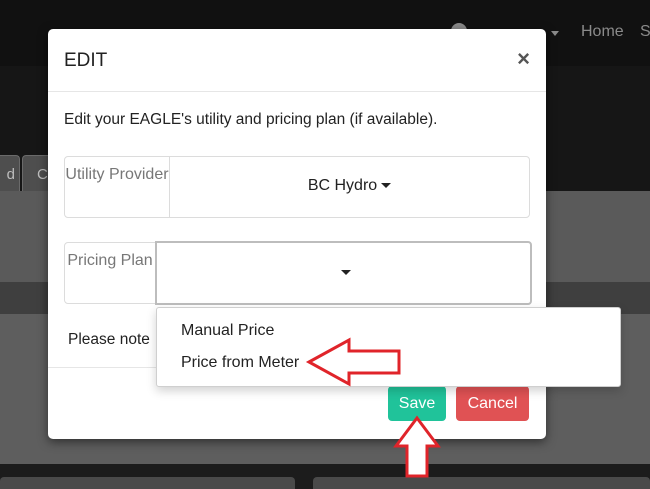 The image size is (650, 489). I want to click on nav-home-link: Home, so click(602, 32).